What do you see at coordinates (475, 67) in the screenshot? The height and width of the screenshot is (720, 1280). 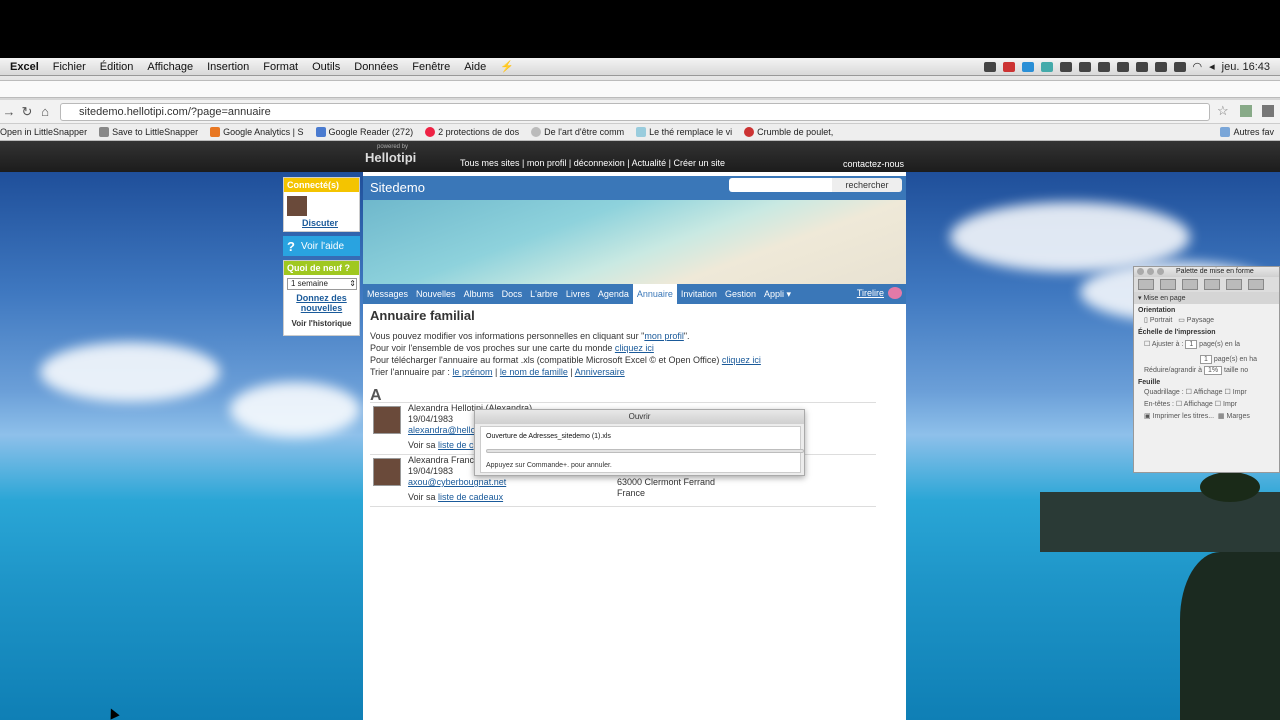 I see `menu-aide: Aide` at bounding box center [475, 67].